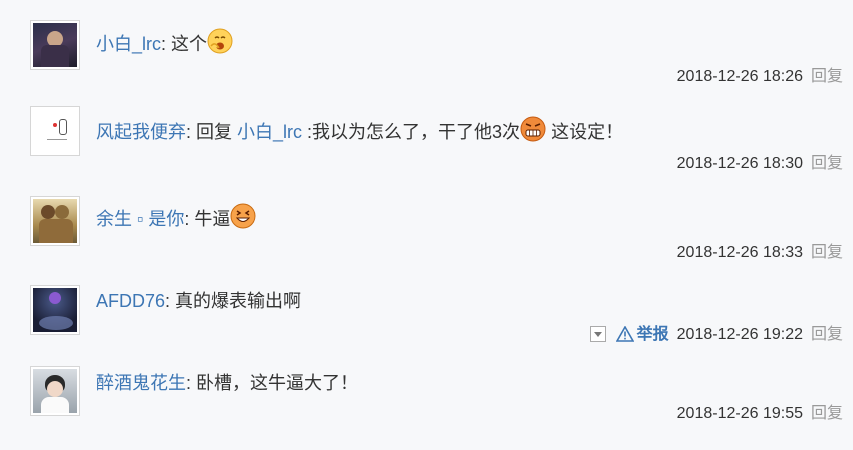 Image resolution: width=853 pixels, height=450 pixels. I want to click on username-link: 小白_lrc, so click(128, 44).